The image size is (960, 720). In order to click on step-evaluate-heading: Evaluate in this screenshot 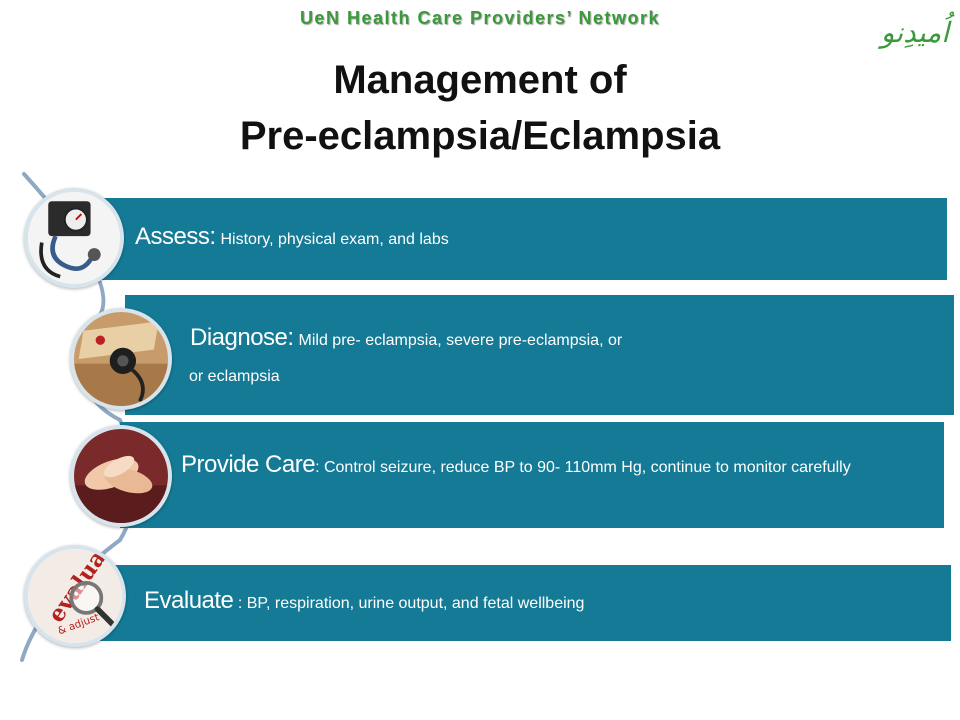, I will do `click(189, 600)`.